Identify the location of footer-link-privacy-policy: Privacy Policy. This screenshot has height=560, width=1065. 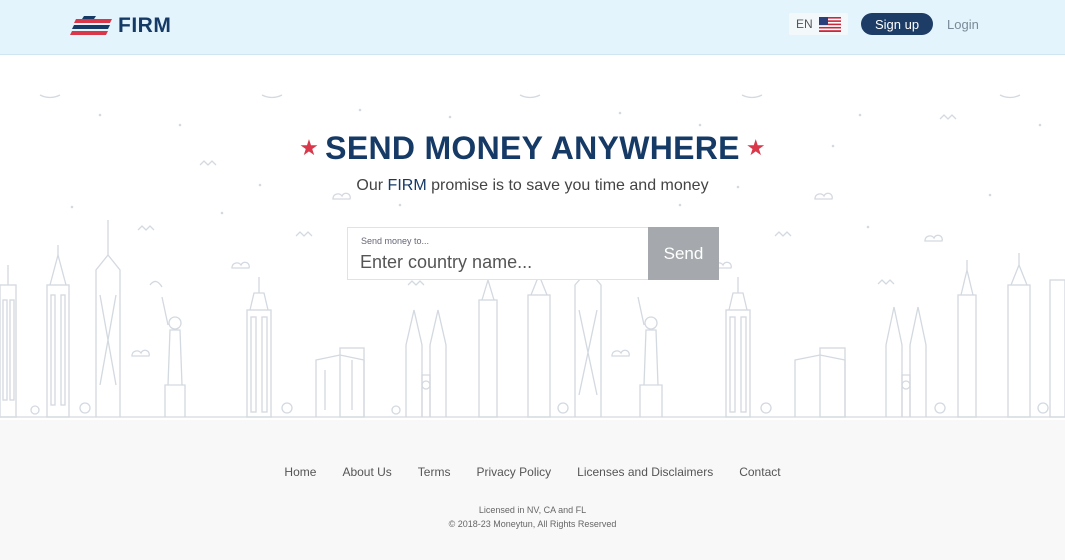
(513, 472).